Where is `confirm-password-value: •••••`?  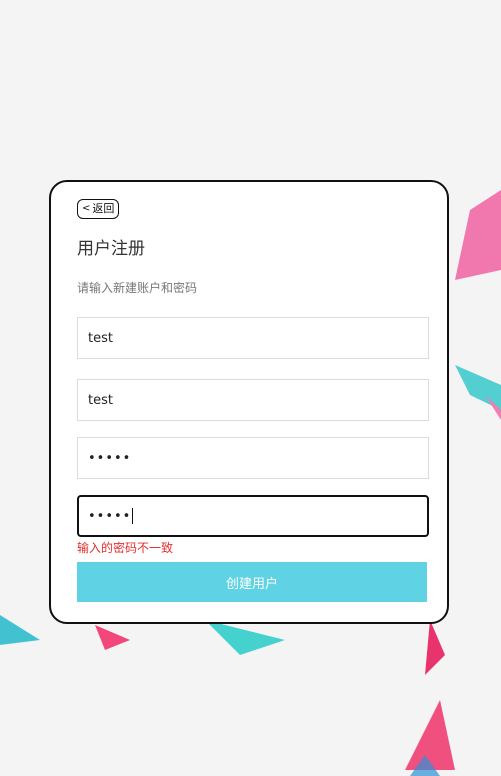 confirm-password-value: ••••• is located at coordinates (110, 516).